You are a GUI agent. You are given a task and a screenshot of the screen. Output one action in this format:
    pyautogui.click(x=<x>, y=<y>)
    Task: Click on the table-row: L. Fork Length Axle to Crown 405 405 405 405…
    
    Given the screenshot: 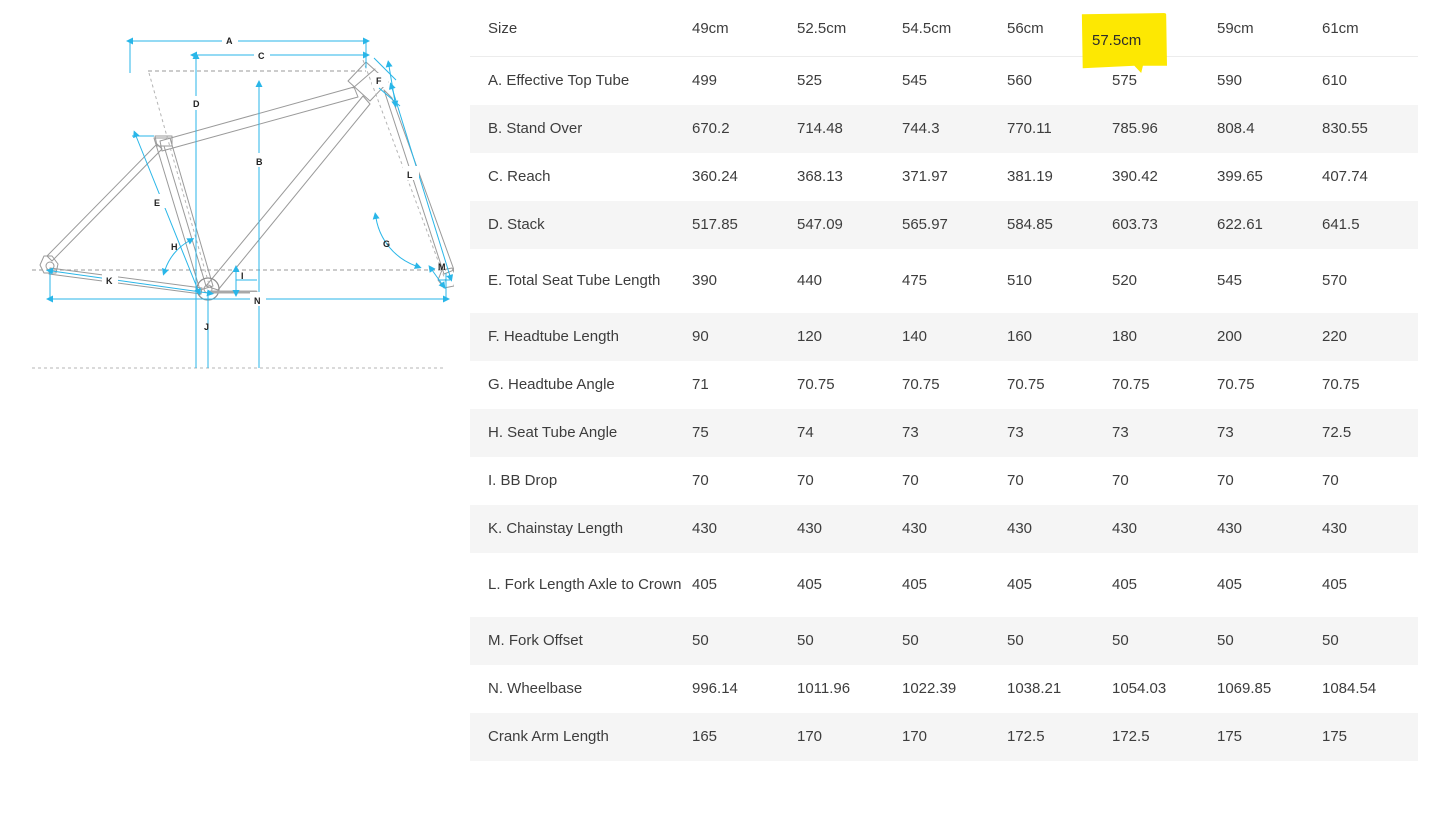 What is the action you would take?
    pyautogui.click(x=944, y=584)
    